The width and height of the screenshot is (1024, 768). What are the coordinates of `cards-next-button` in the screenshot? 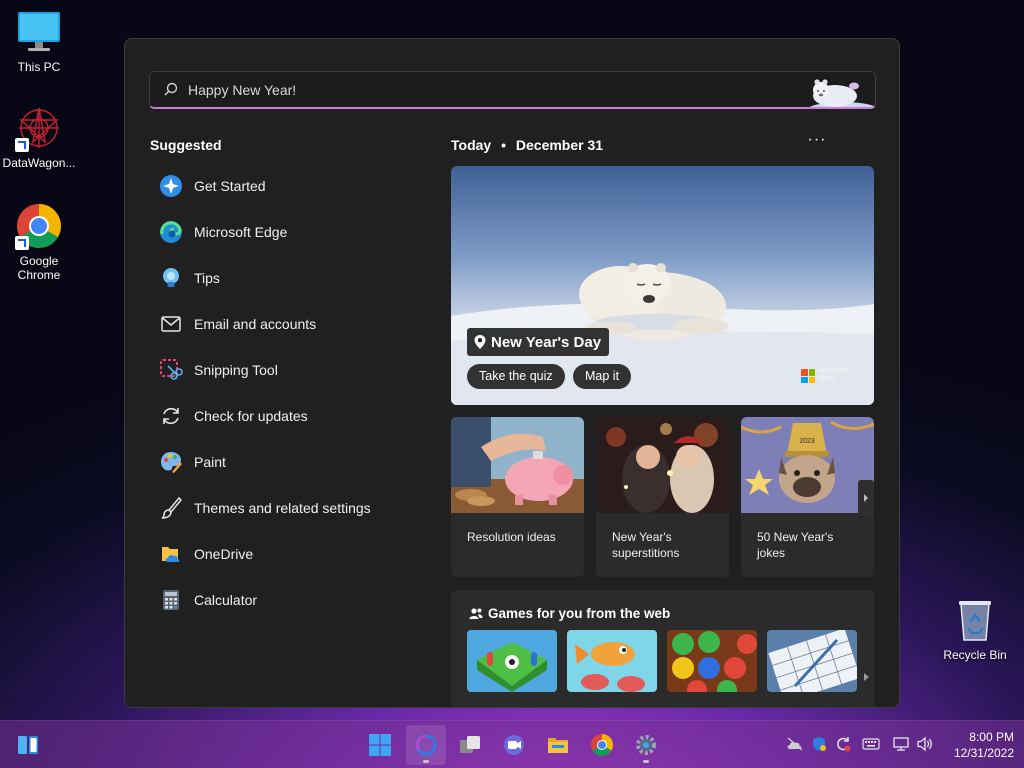 It's located at (866, 498).